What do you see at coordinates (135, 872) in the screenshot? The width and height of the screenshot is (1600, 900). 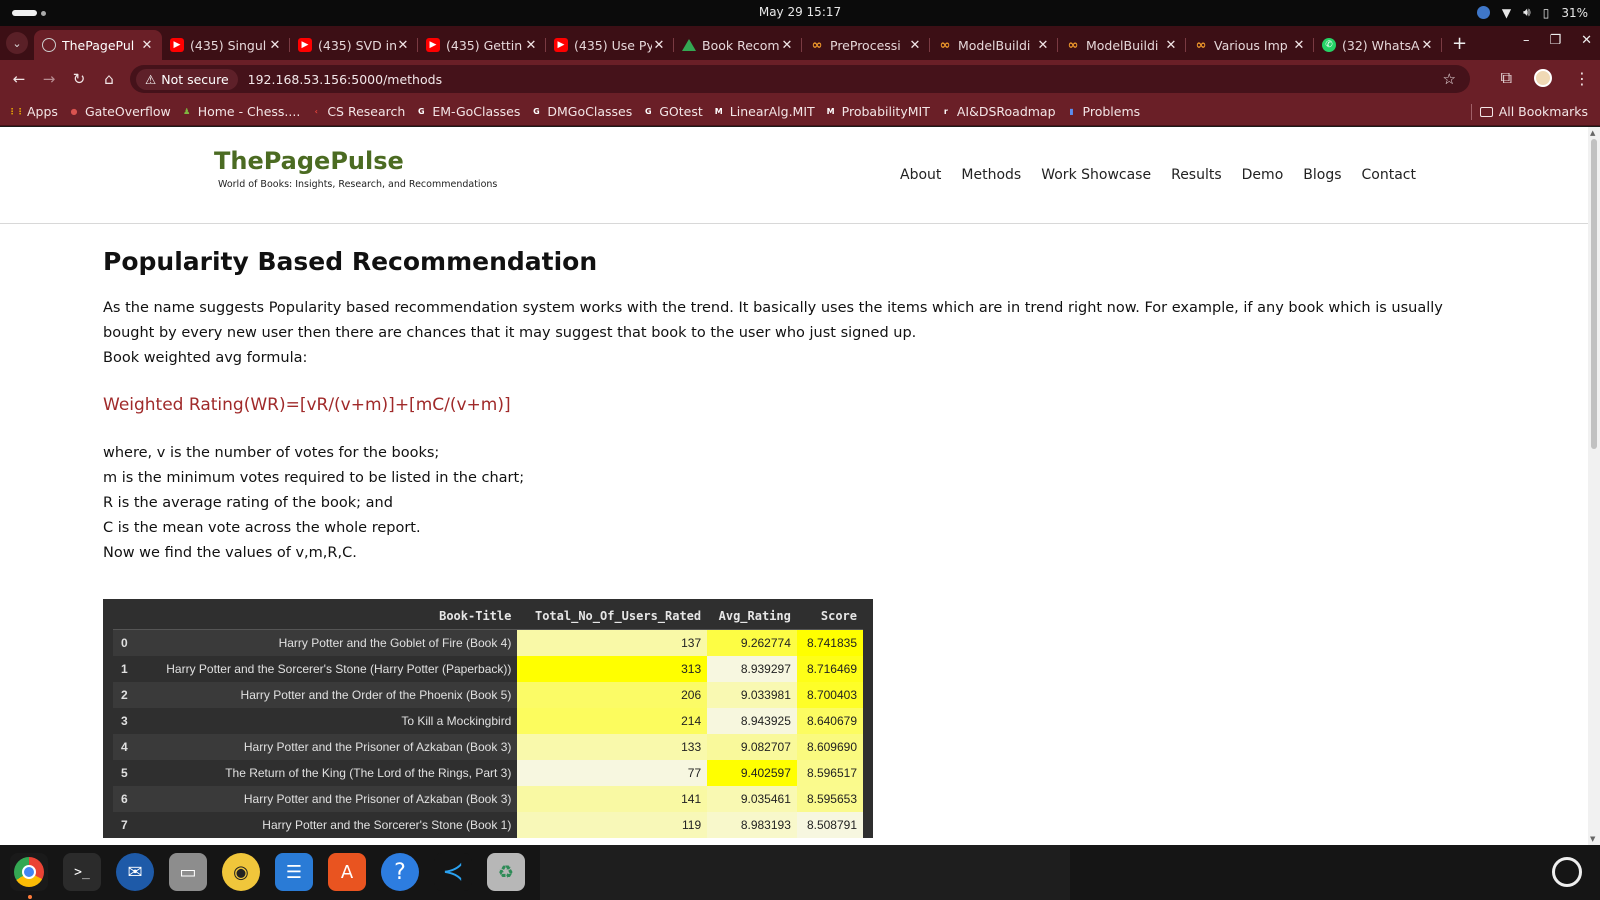 I see `thunderbird-icon: ✉` at bounding box center [135, 872].